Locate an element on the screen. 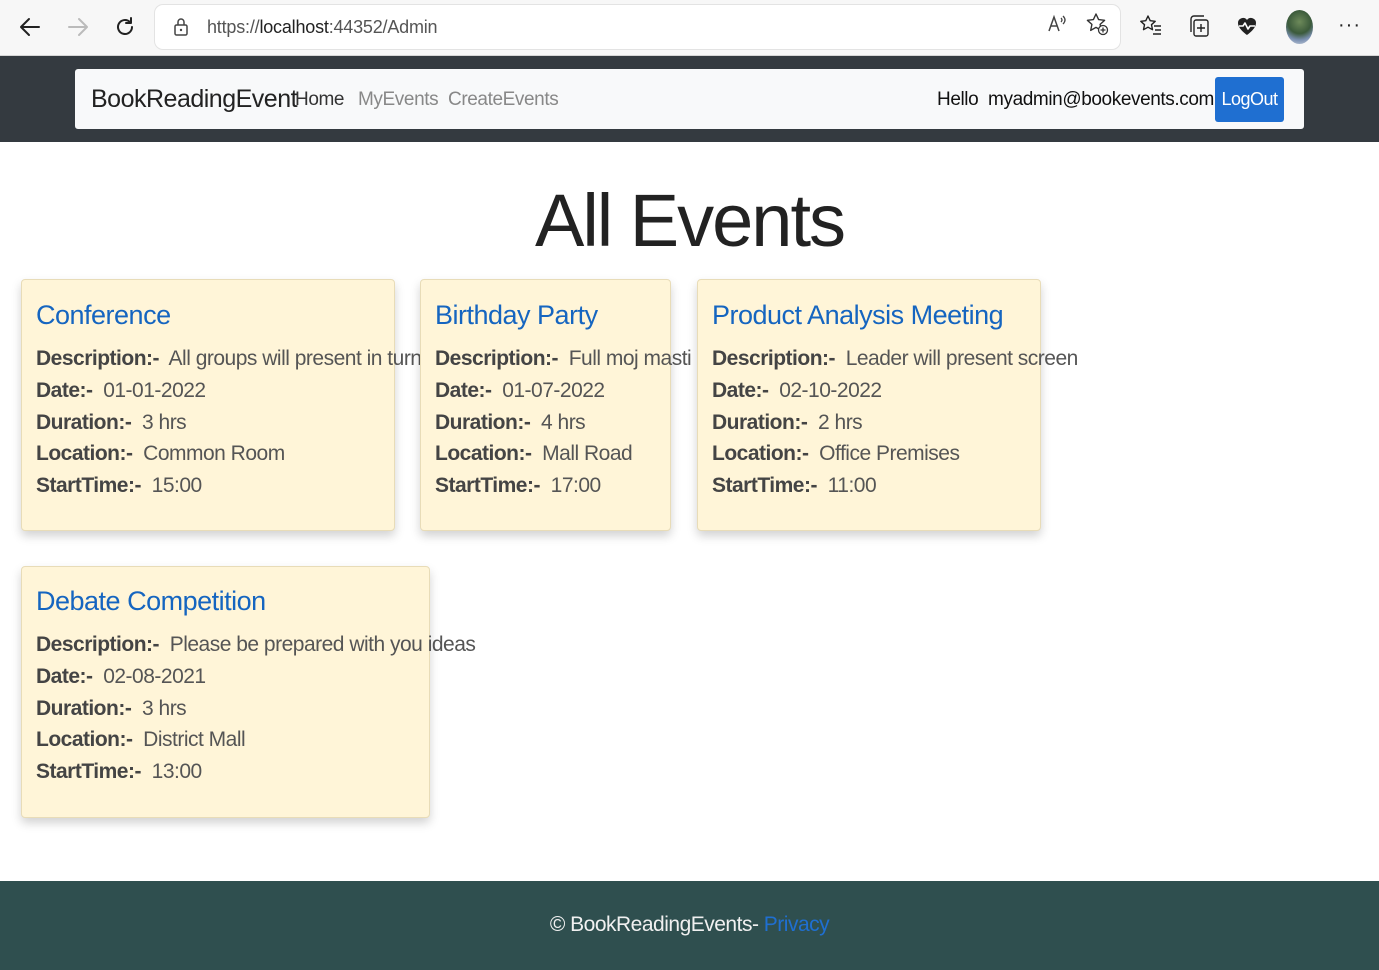 The width and height of the screenshot is (1379, 970). browser-toolbar: https://localhost:44352/Admin ··· is located at coordinates (689, 28).